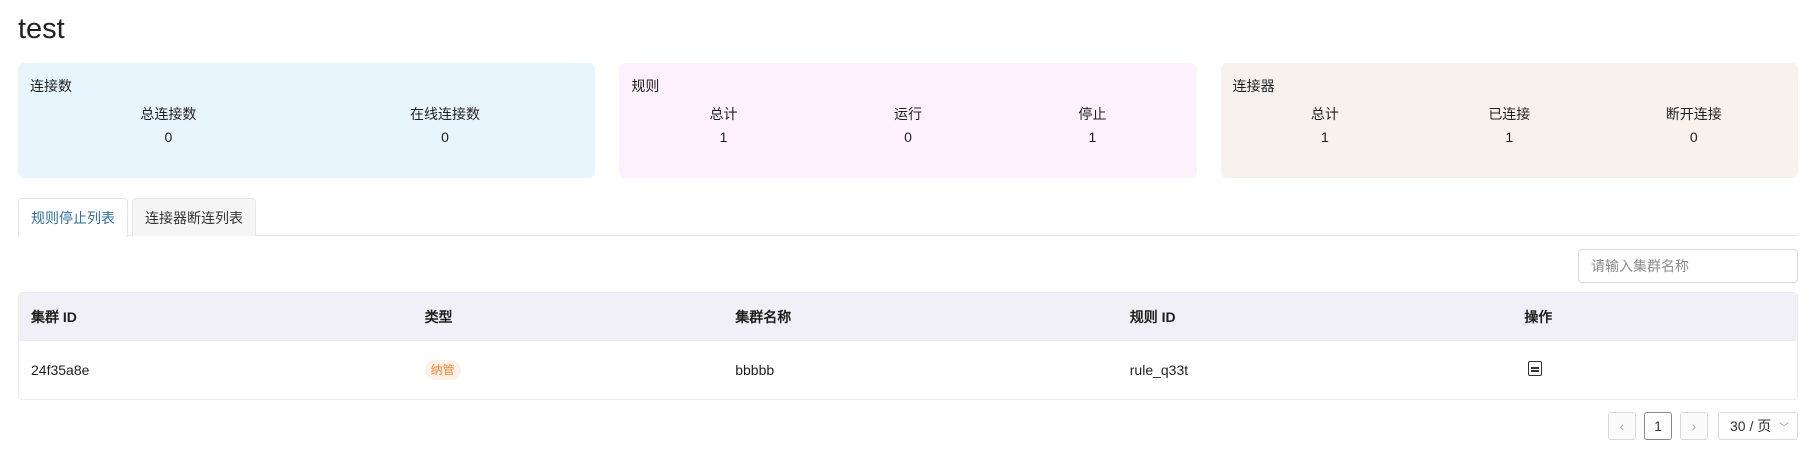 The height and width of the screenshot is (460, 1812). I want to click on tab-connector-disconnected-list: 连接器断连列表, so click(194, 217).